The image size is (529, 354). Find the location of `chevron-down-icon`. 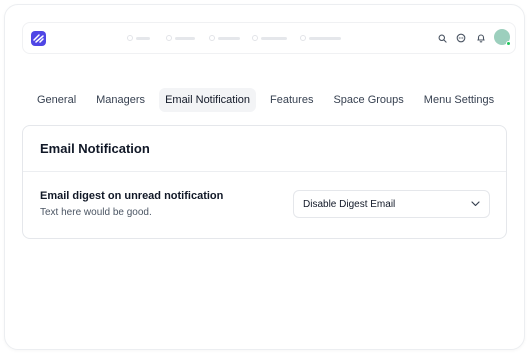

chevron-down-icon is located at coordinates (475, 204).